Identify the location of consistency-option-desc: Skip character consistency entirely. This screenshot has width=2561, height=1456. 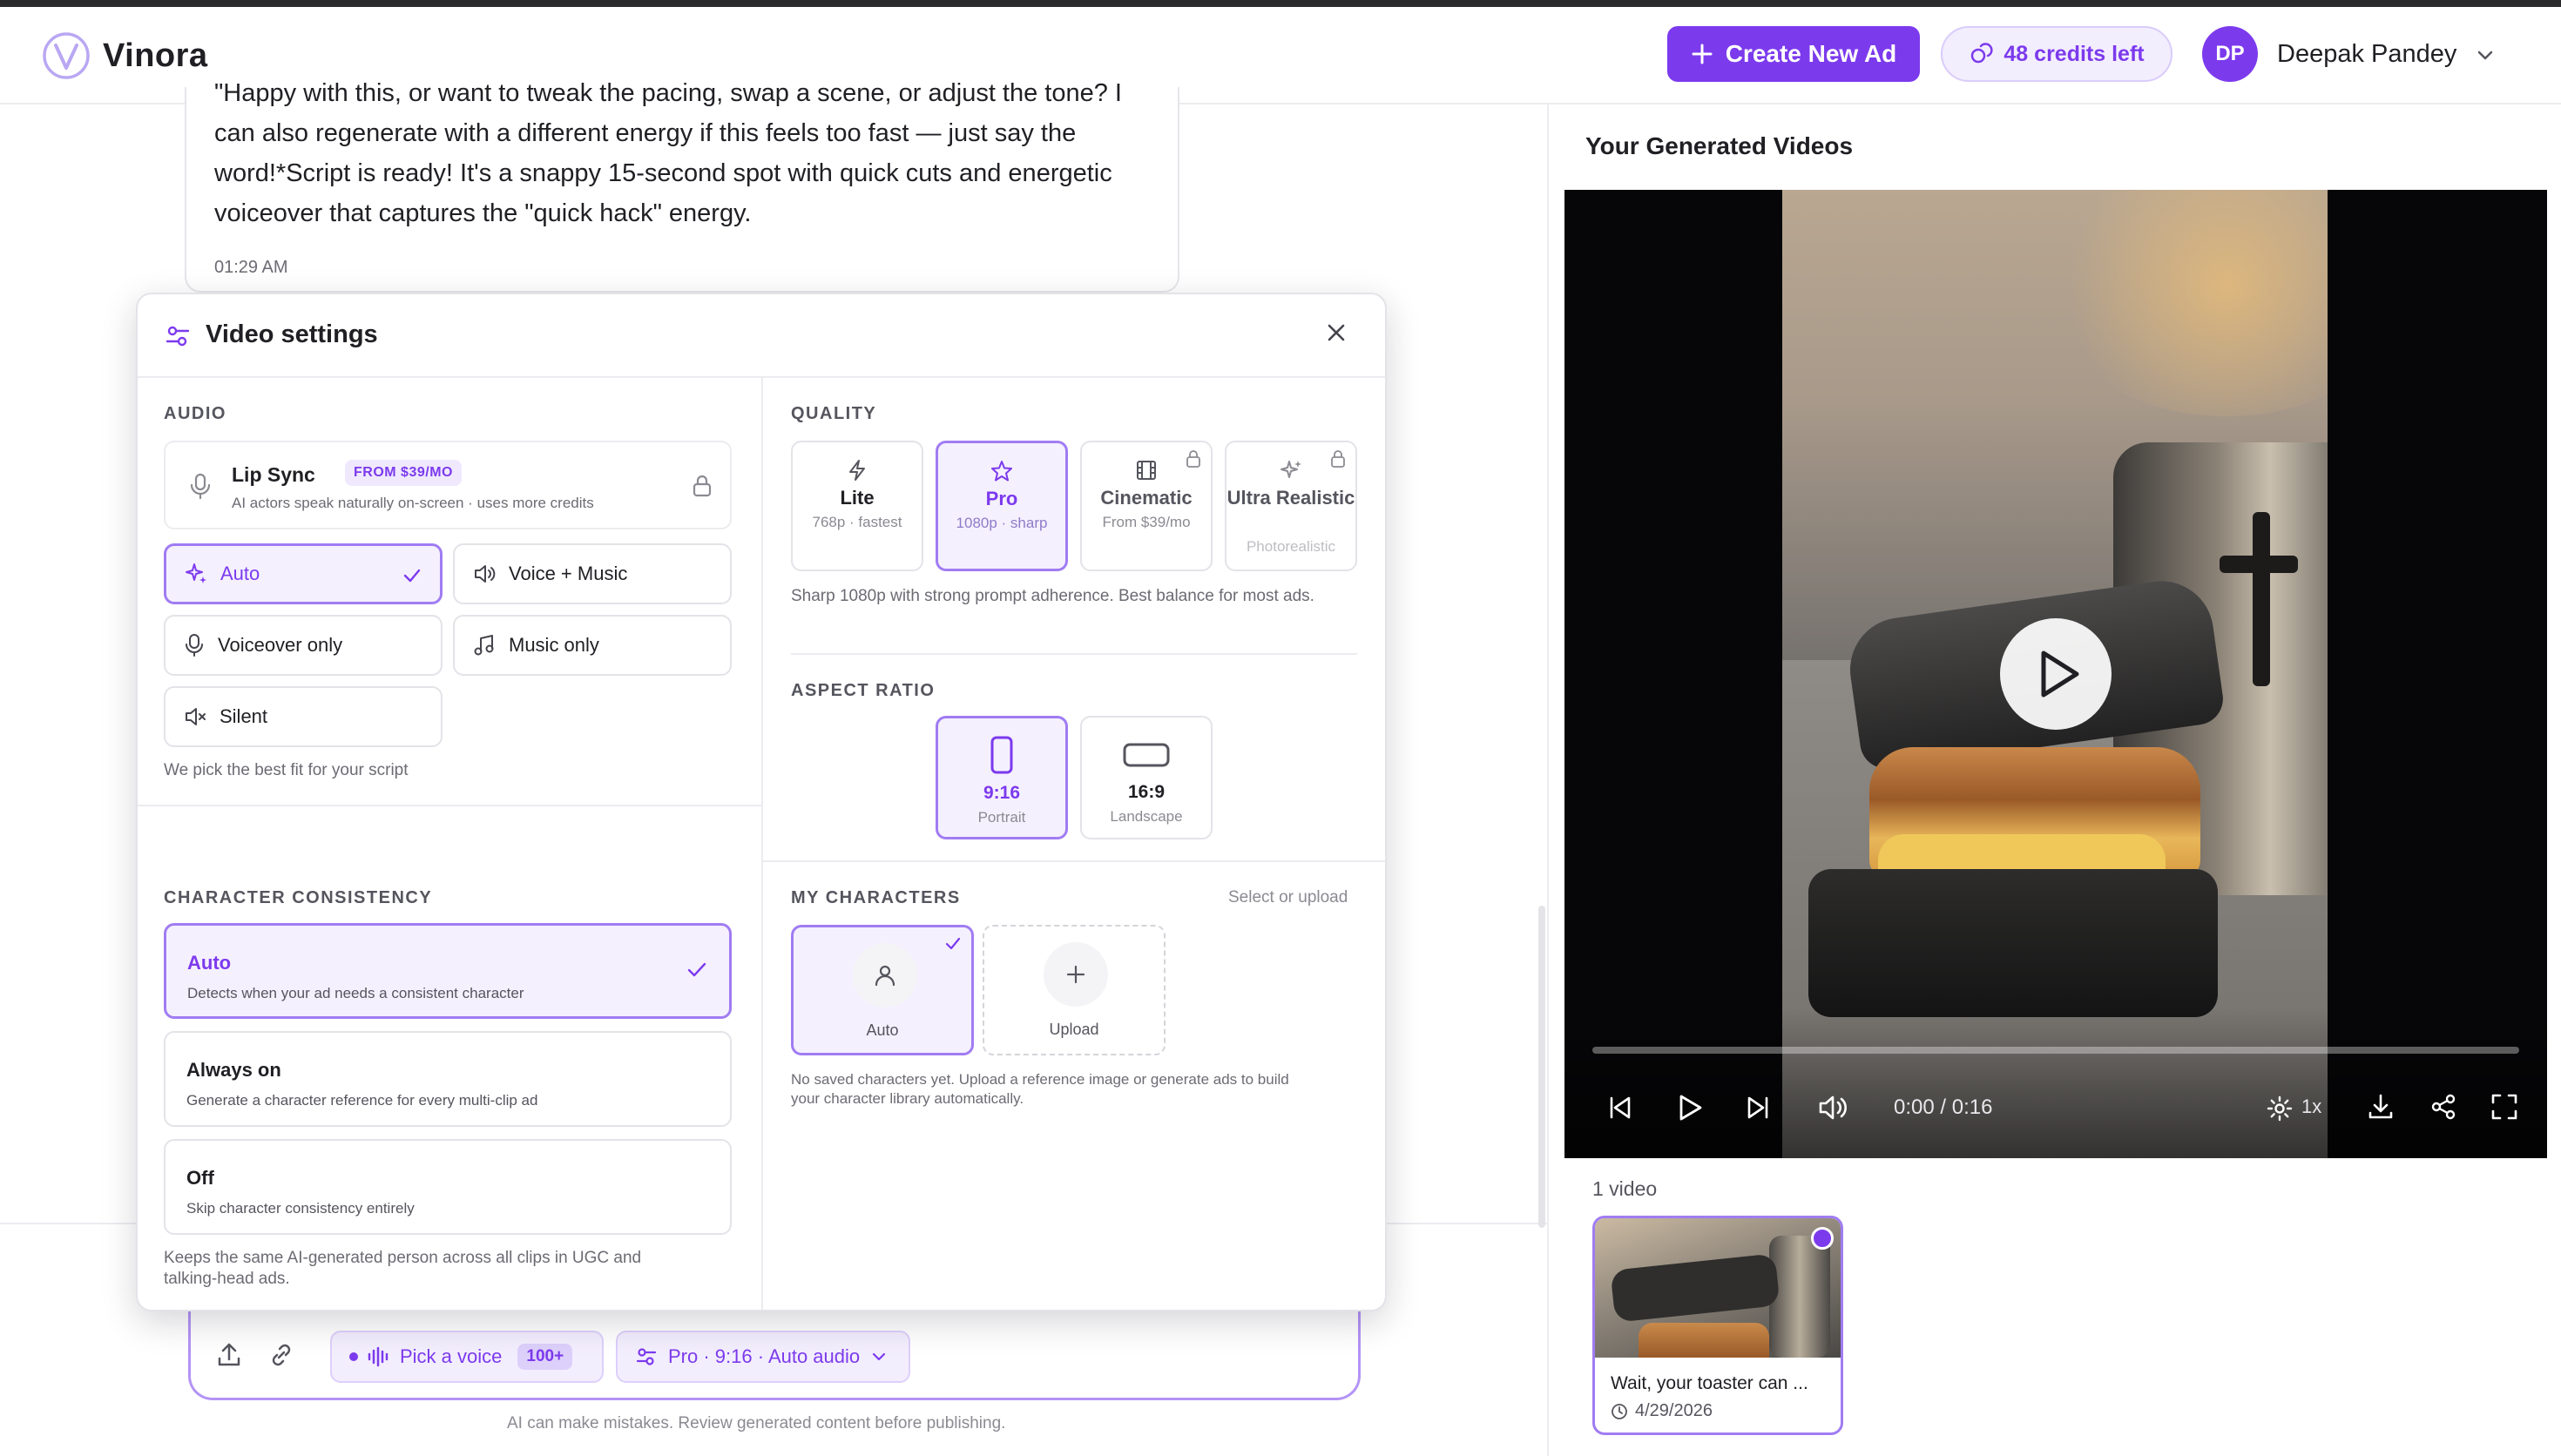
(300, 1208).